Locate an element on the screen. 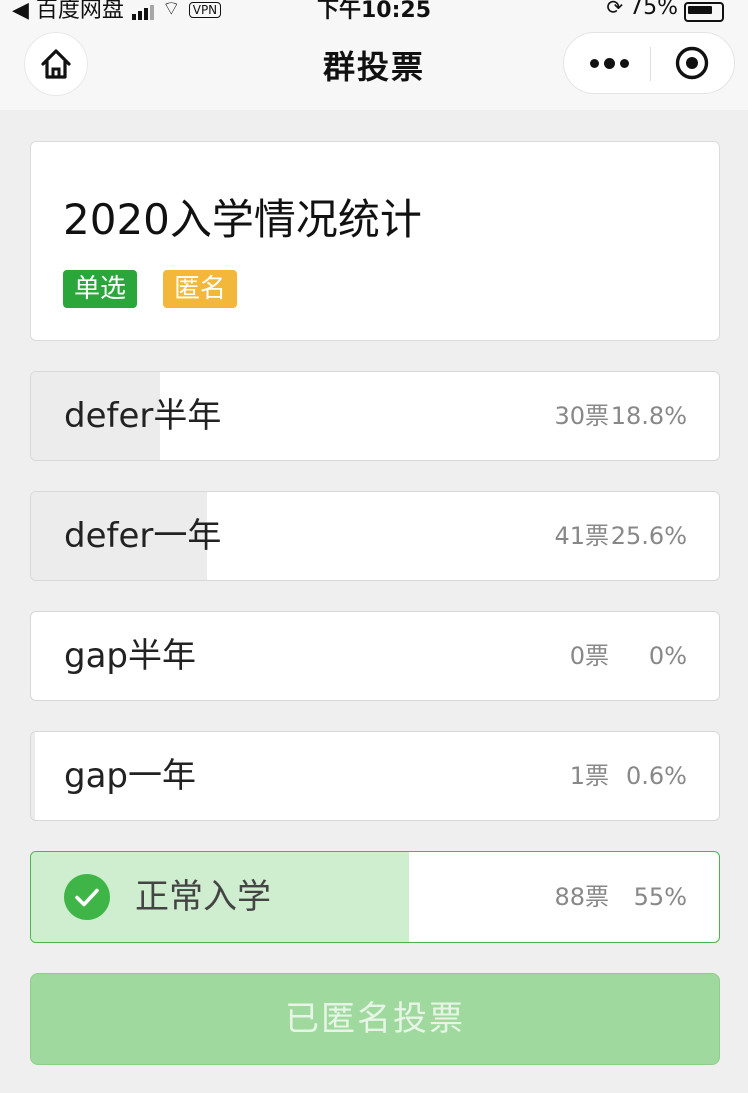 This screenshot has width=748, height=1093. poll-option: gap一年 1票 0.6% is located at coordinates (375, 776).